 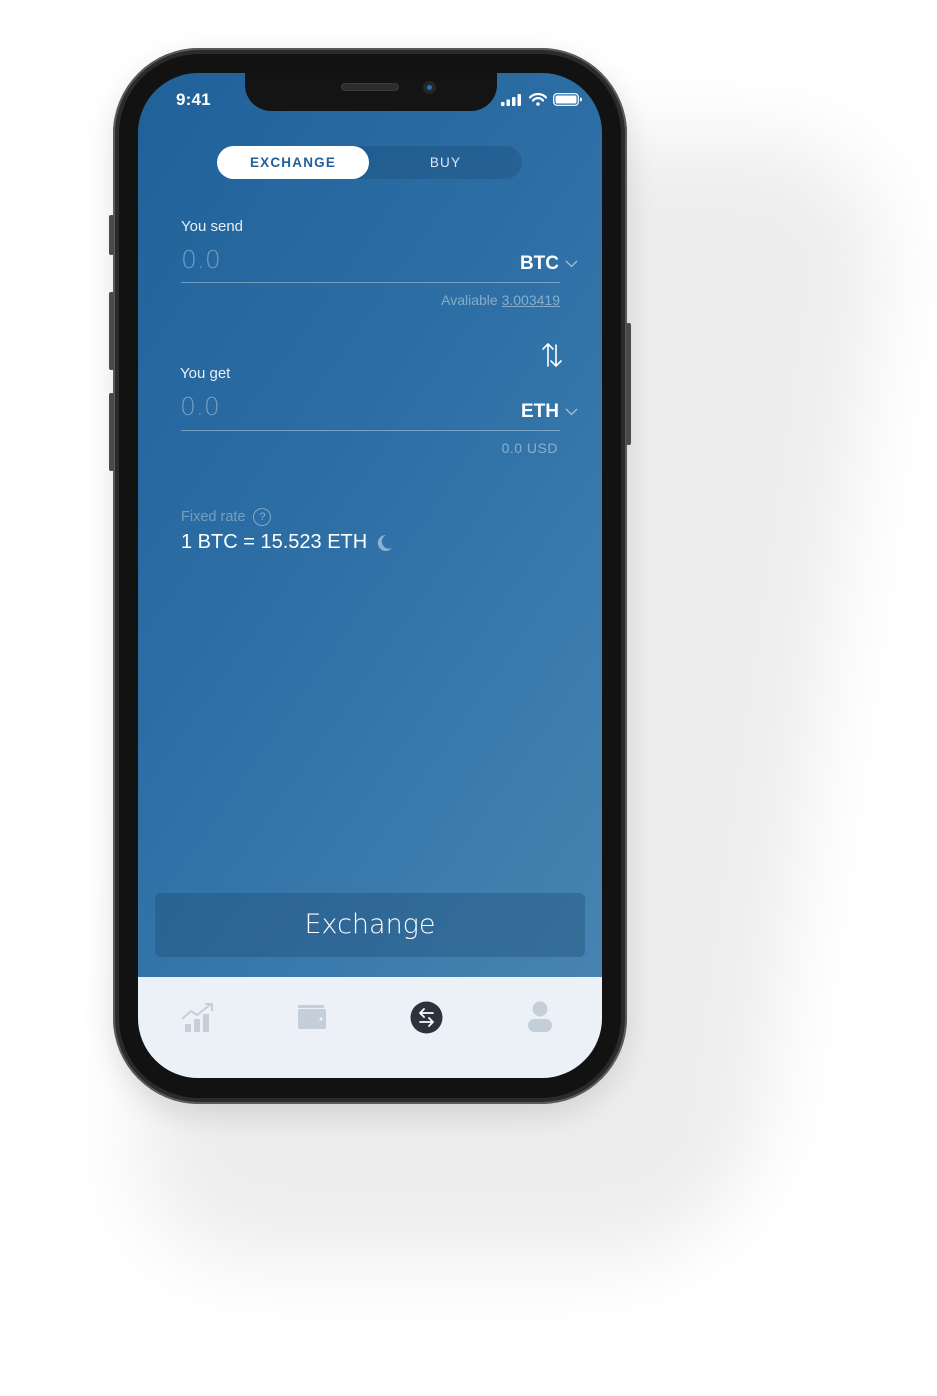 I want to click on tab-profile, so click(x=540, y=1017).